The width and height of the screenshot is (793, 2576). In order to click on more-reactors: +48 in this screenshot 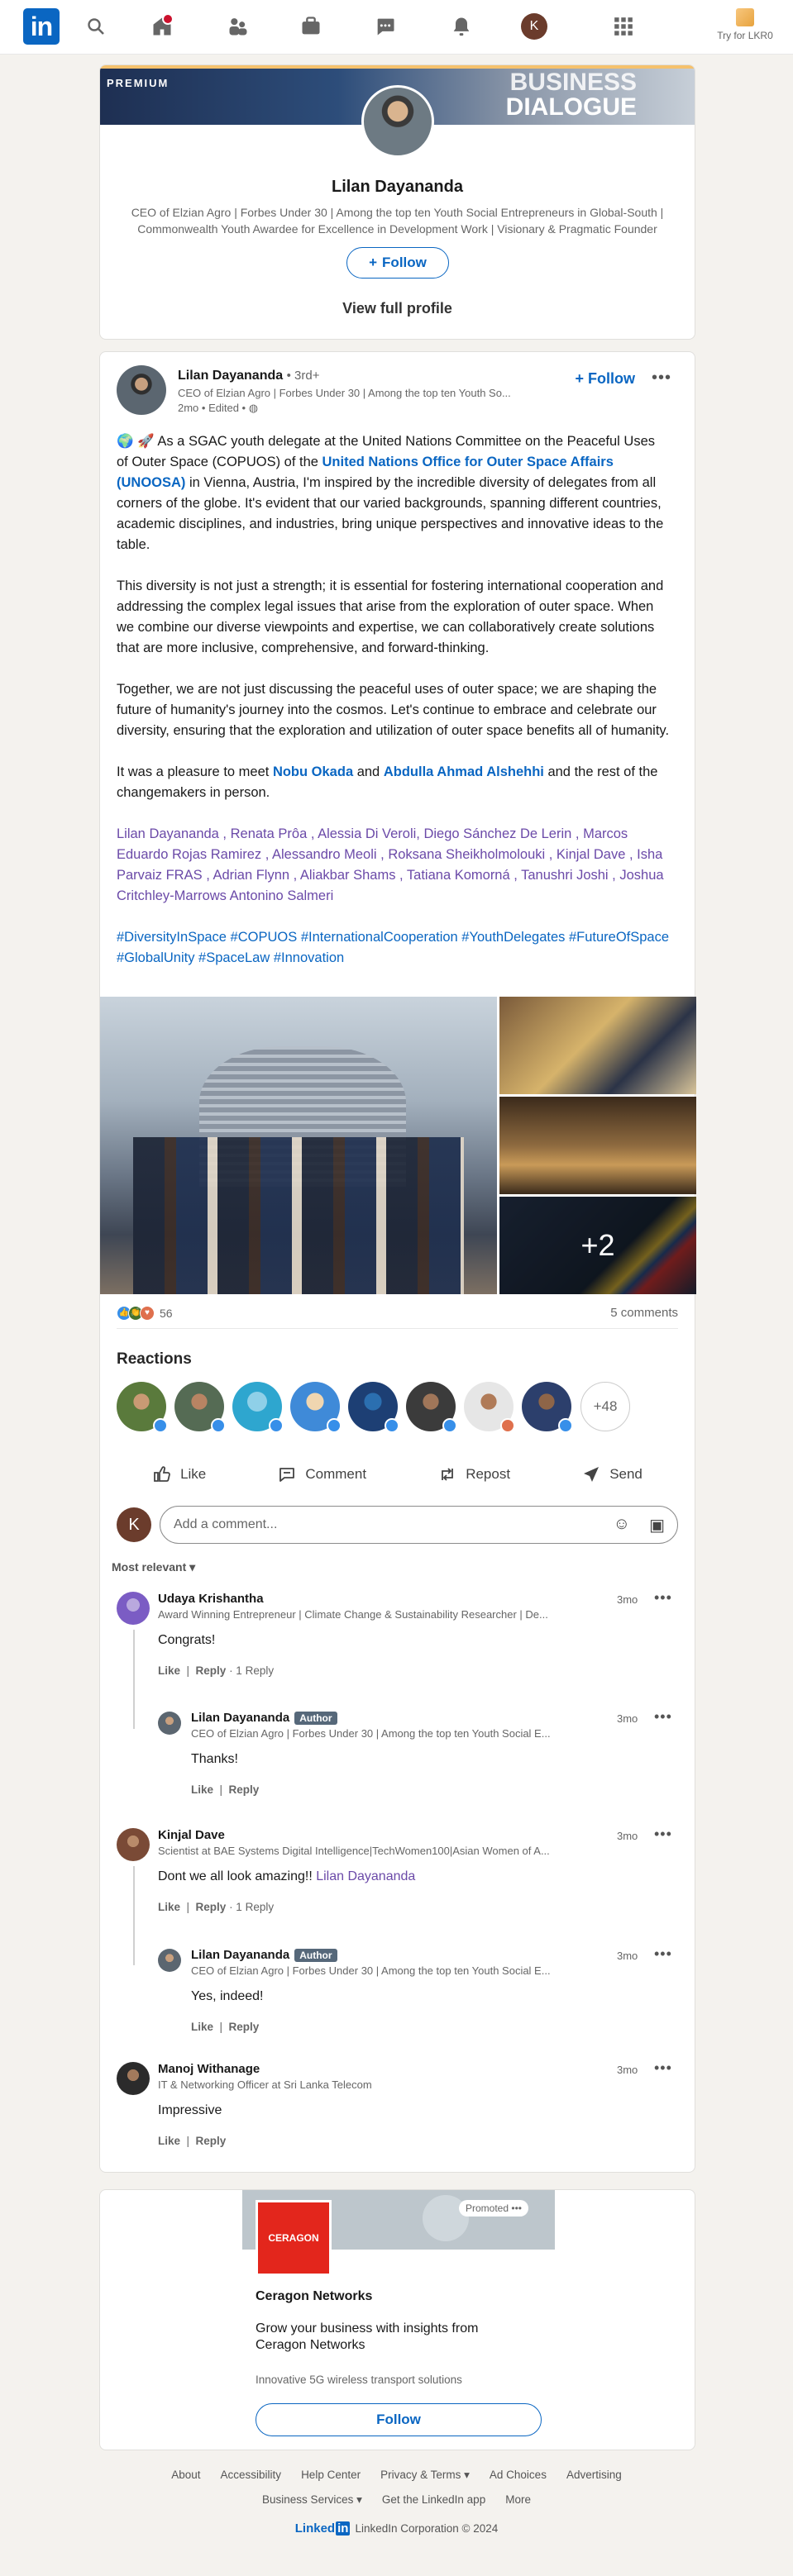, I will do `click(605, 1407)`.